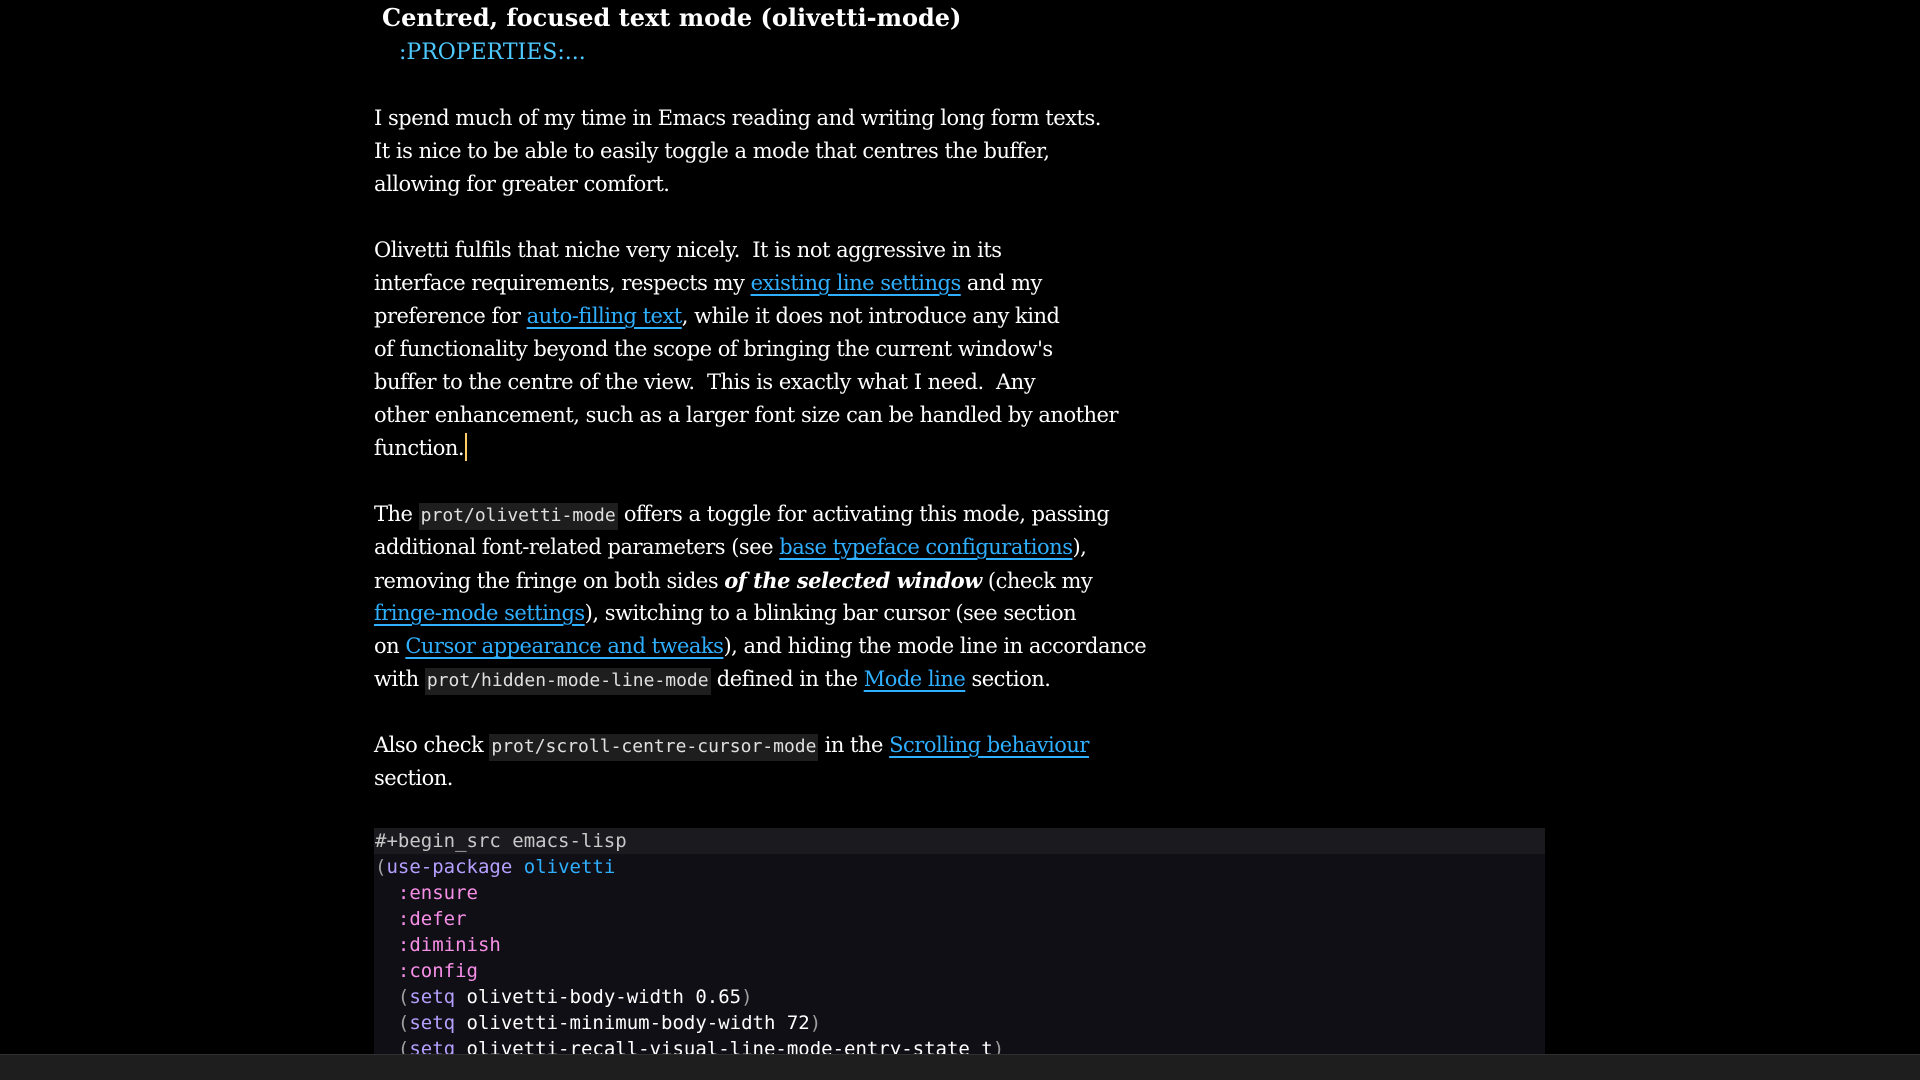 The height and width of the screenshot is (1080, 1920). Describe the element at coordinates (632, 1023) in the screenshot. I see `code-text: olivetti-minimum-body-width 72` at that location.